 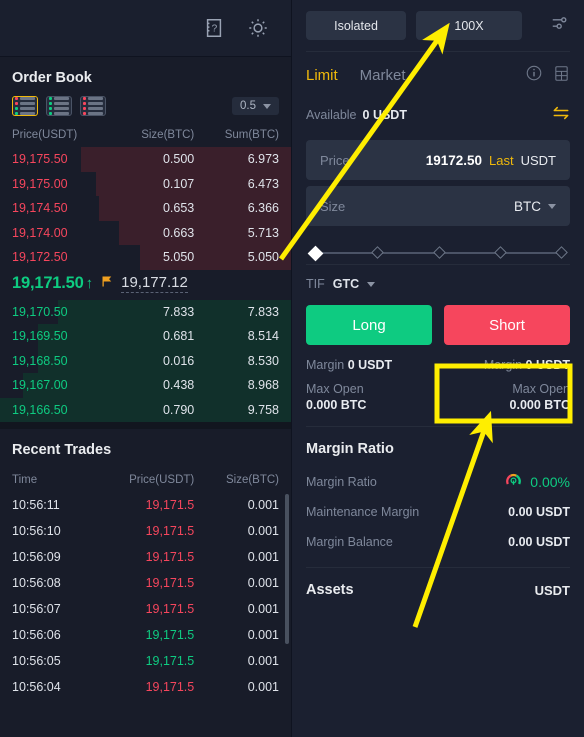 I want to click on tif-value: GTC, so click(x=346, y=284).